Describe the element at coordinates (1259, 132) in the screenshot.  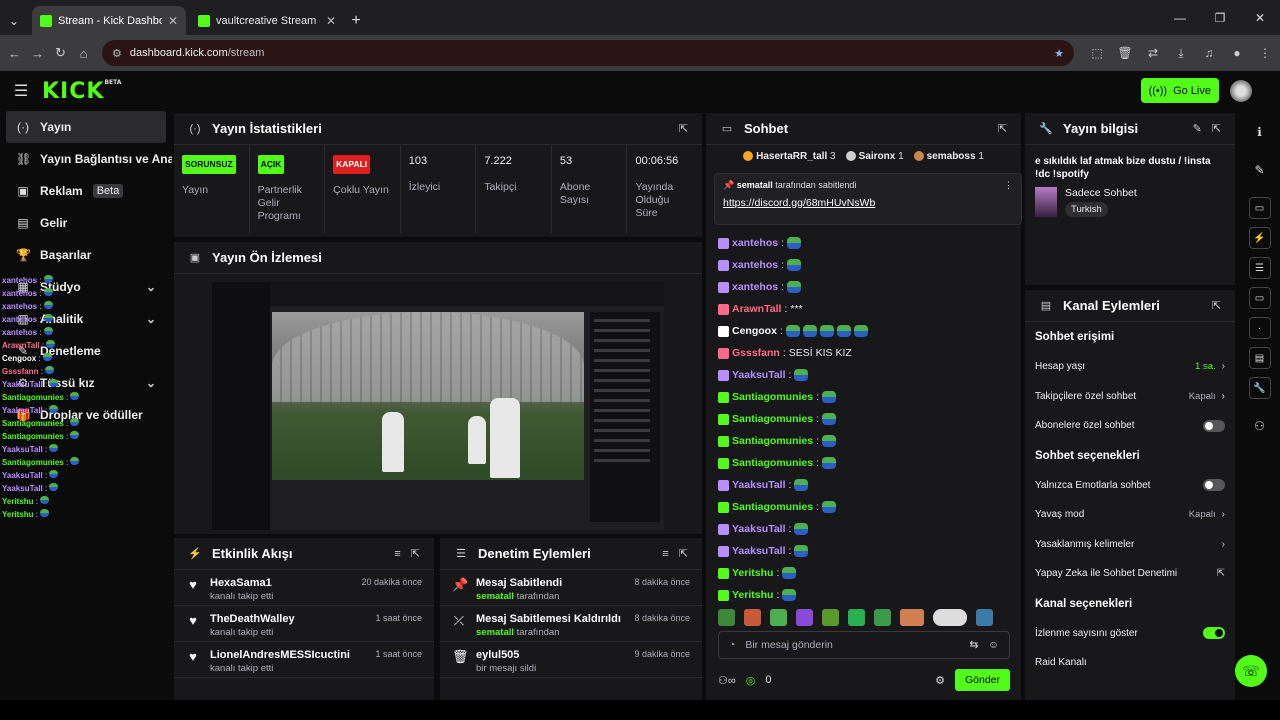
I see `info-icon: ℹ` at that location.